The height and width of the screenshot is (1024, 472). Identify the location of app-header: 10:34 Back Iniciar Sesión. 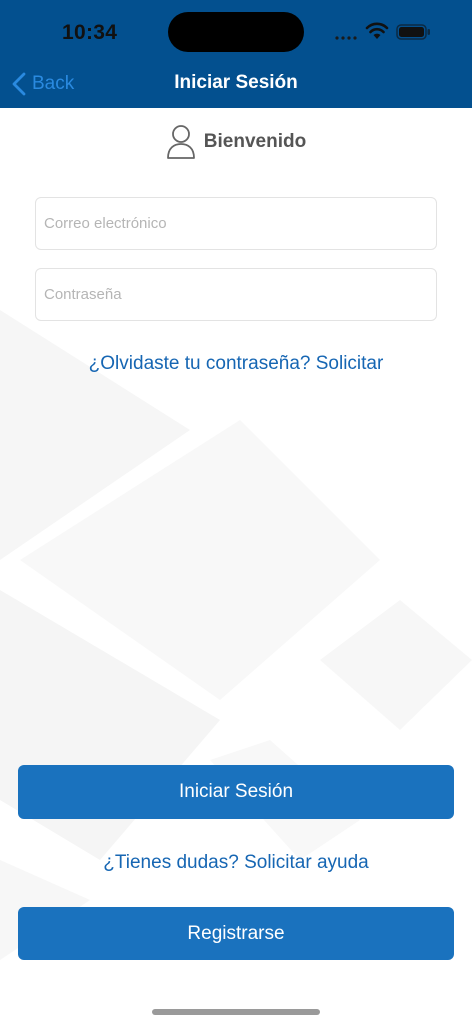
(236, 54).